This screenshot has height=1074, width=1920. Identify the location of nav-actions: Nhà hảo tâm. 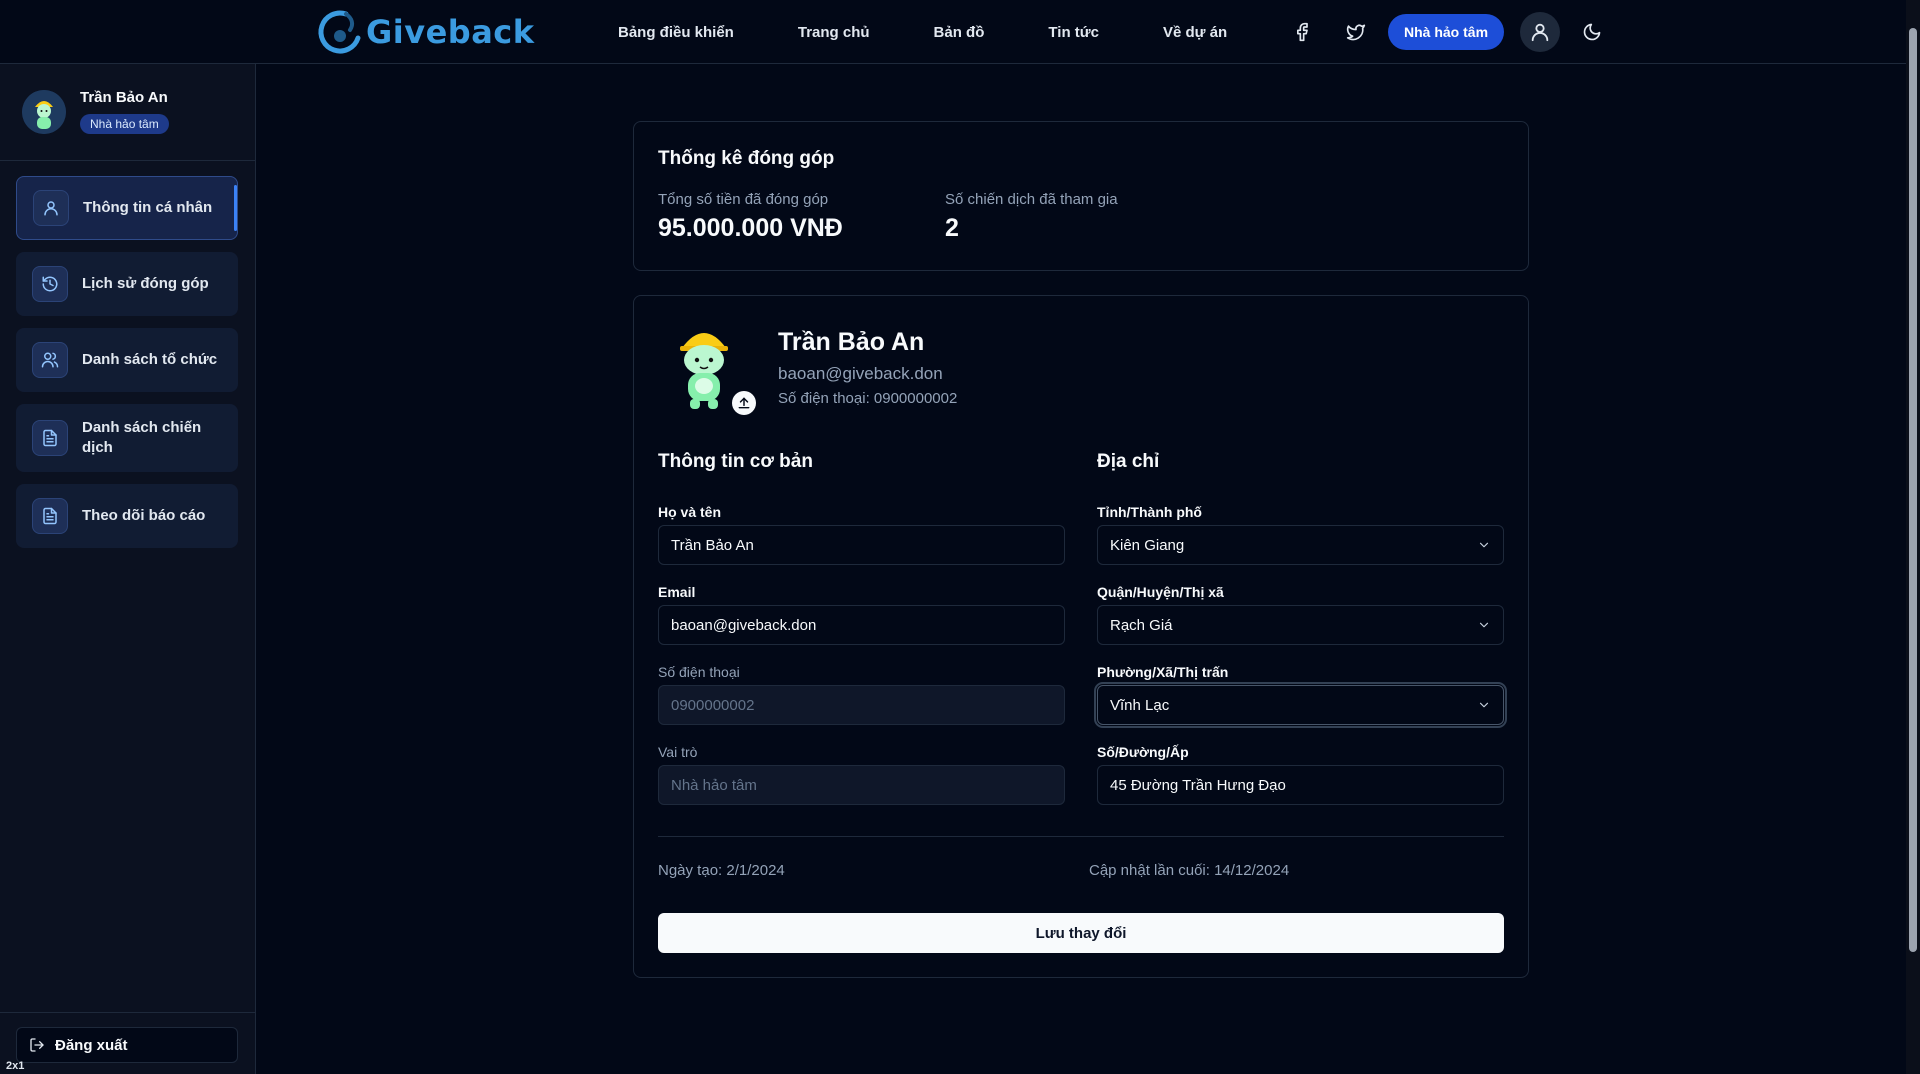
(1447, 32).